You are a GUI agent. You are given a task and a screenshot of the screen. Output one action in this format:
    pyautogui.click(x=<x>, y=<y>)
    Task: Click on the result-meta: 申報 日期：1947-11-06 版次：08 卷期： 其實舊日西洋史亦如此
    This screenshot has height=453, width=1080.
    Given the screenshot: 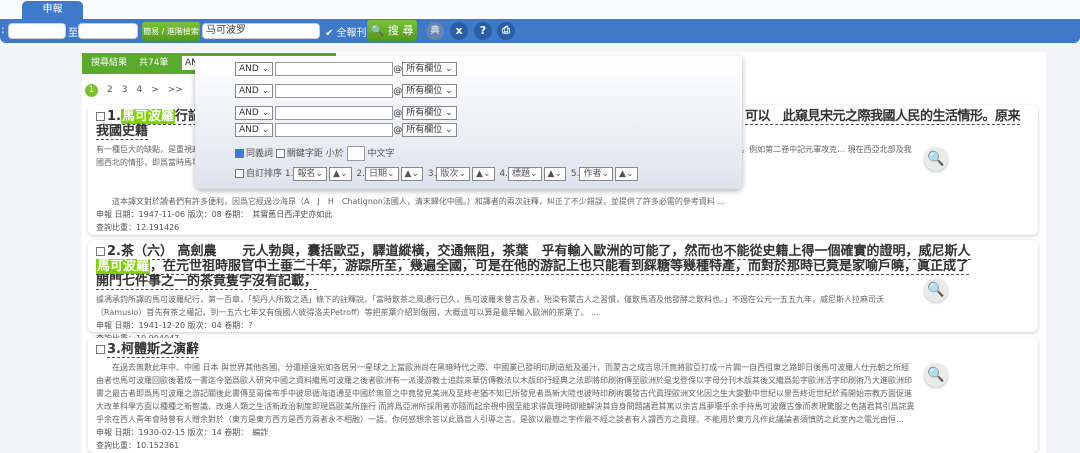 What is the action you would take?
    pyautogui.click(x=214, y=214)
    